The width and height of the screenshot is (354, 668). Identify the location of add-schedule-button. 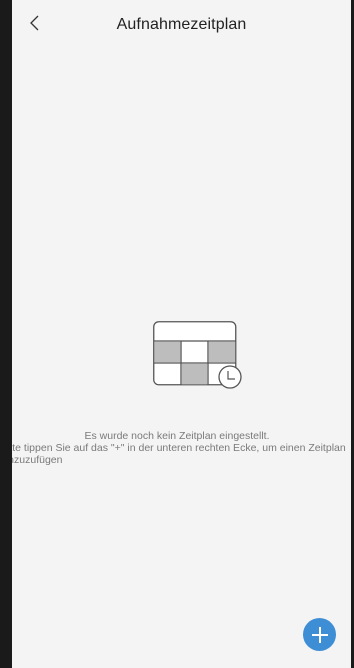
(319, 634).